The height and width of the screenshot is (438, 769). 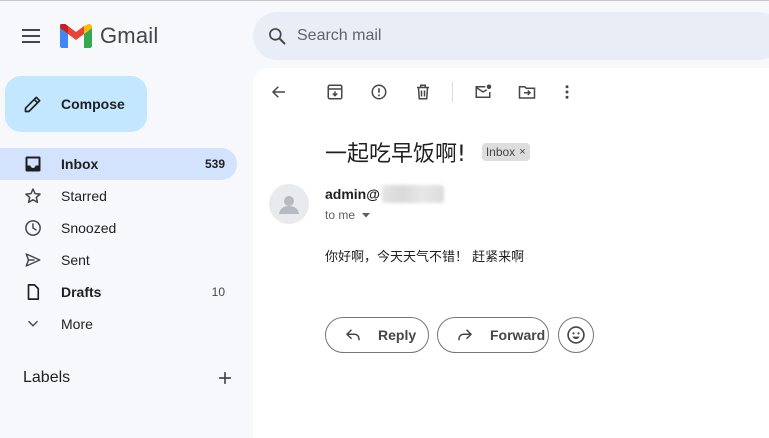 I want to click on sidebar-item-label: Sent, so click(x=75, y=260).